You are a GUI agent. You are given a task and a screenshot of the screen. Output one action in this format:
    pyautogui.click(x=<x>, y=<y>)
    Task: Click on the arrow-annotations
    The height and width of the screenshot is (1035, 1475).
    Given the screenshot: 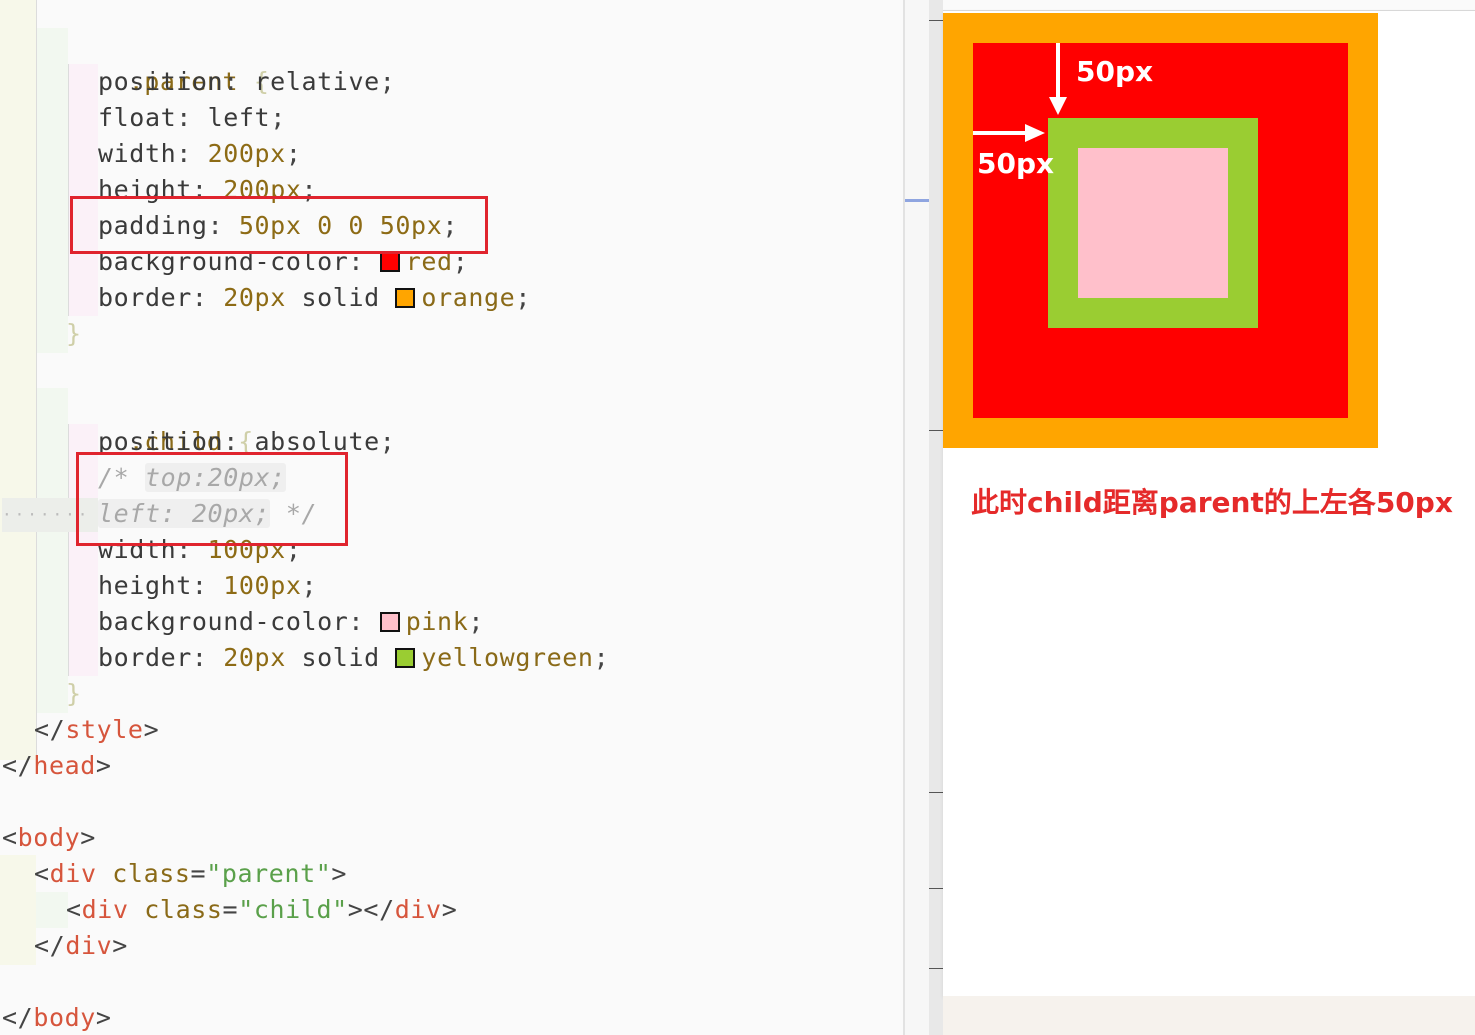 What is the action you would take?
    pyautogui.click(x=1020, y=92)
    